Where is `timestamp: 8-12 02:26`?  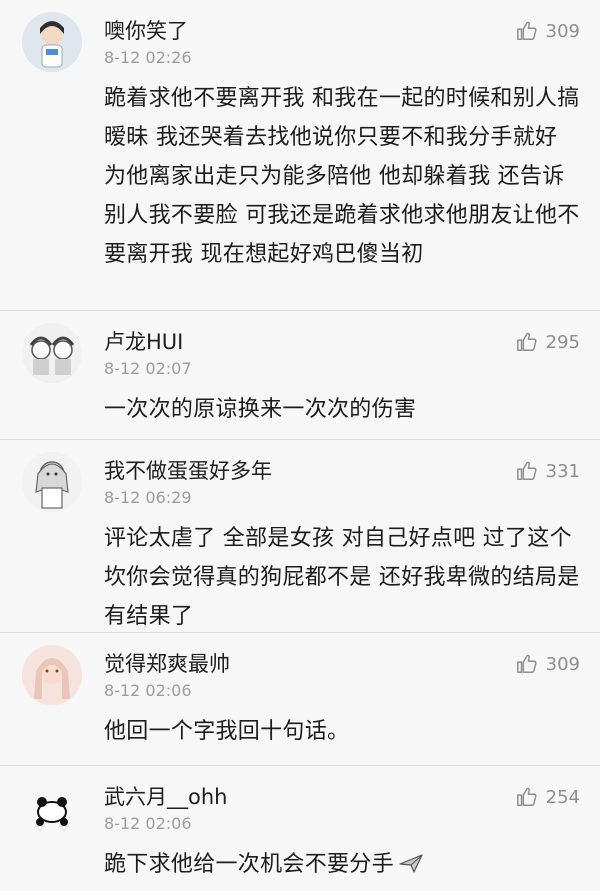 timestamp: 8-12 02:26 is located at coordinates (148, 57).